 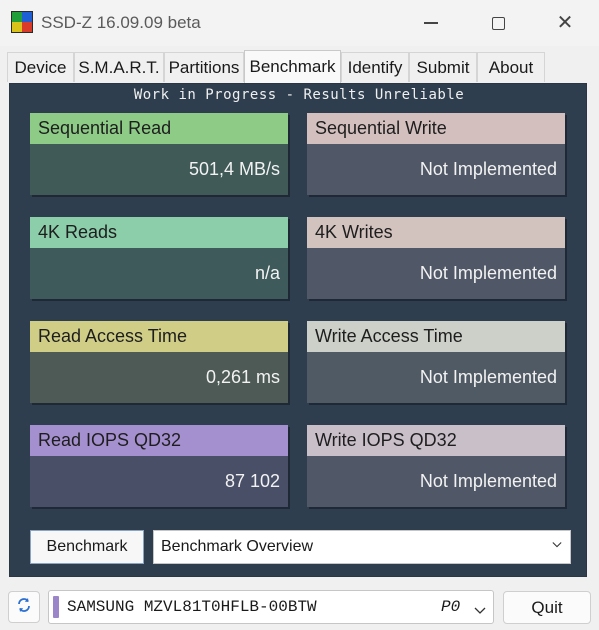 What do you see at coordinates (159, 336) in the screenshot?
I see `card-label: Read Access Time` at bounding box center [159, 336].